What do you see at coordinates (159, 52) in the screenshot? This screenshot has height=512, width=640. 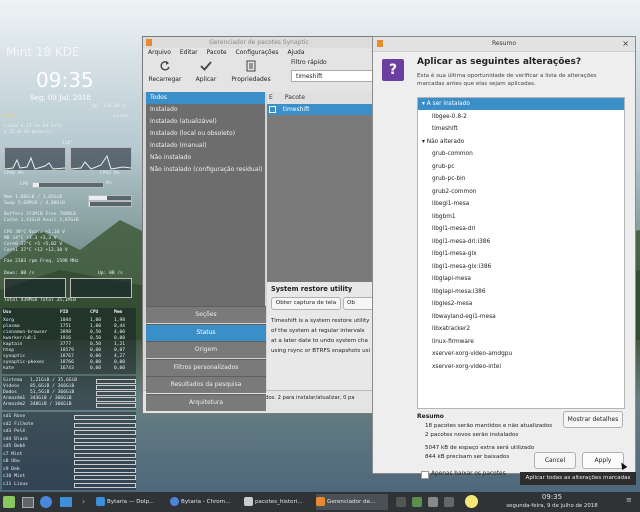 I see `menu-arquivo: Arquivo` at bounding box center [159, 52].